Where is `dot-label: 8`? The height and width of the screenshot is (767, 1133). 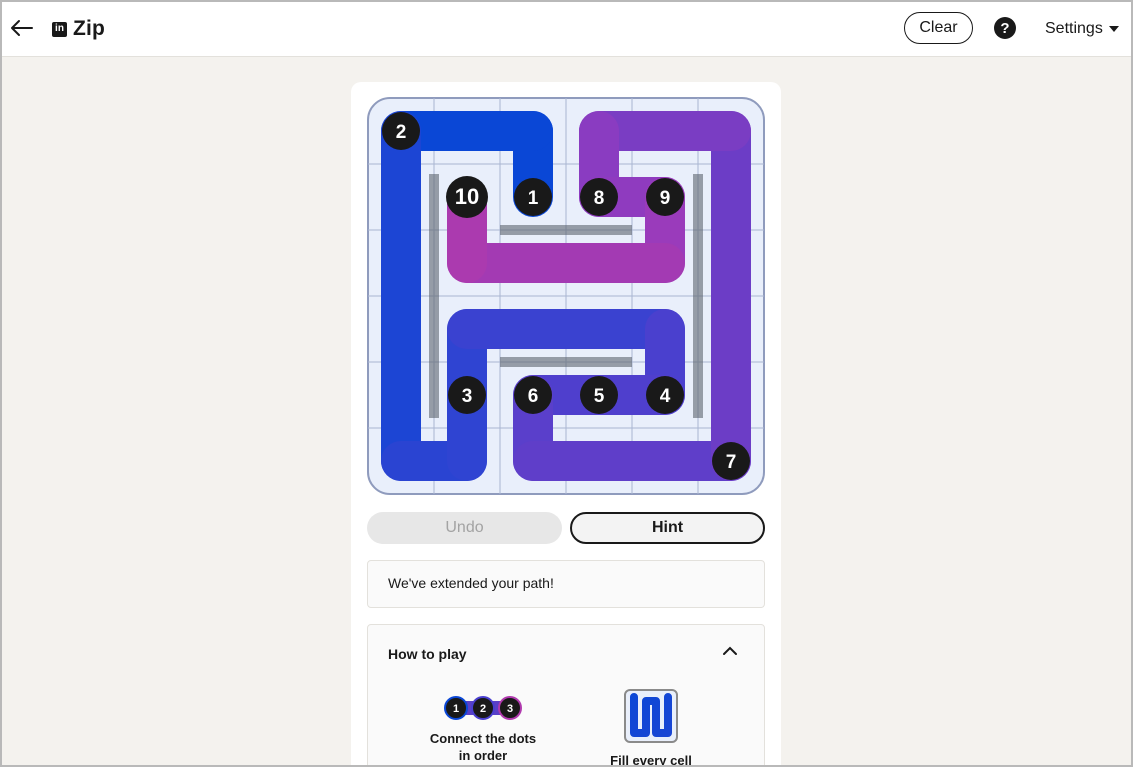 dot-label: 8 is located at coordinates (599, 198).